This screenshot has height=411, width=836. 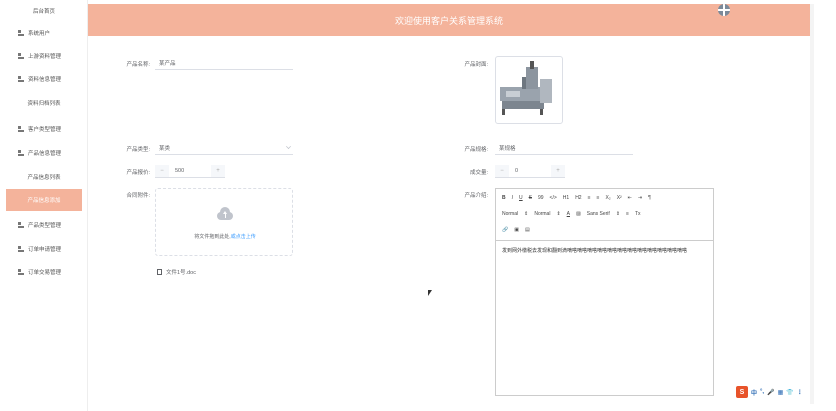 What do you see at coordinates (568, 214) in the screenshot?
I see `font-color-button: A` at bounding box center [568, 214].